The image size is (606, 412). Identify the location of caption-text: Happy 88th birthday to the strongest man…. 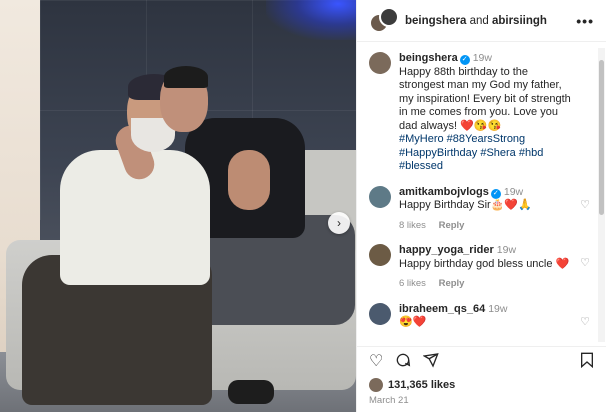
(485, 98).